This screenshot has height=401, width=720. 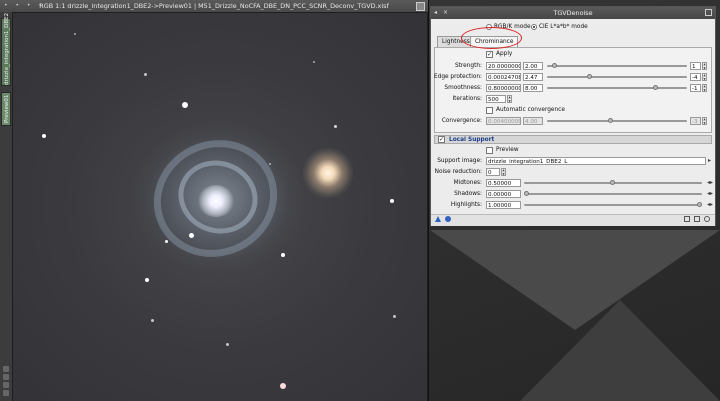 What do you see at coordinates (695, 77) in the screenshot?
I see `edge-protection-spin-field: -4` at bounding box center [695, 77].